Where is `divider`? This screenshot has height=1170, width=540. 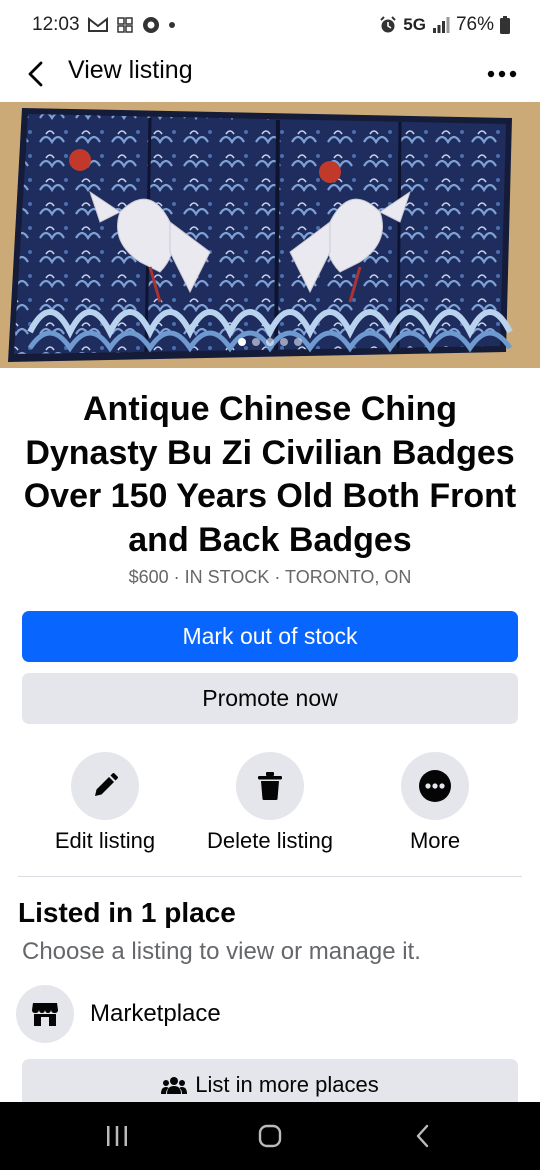
divider is located at coordinates (270, 876).